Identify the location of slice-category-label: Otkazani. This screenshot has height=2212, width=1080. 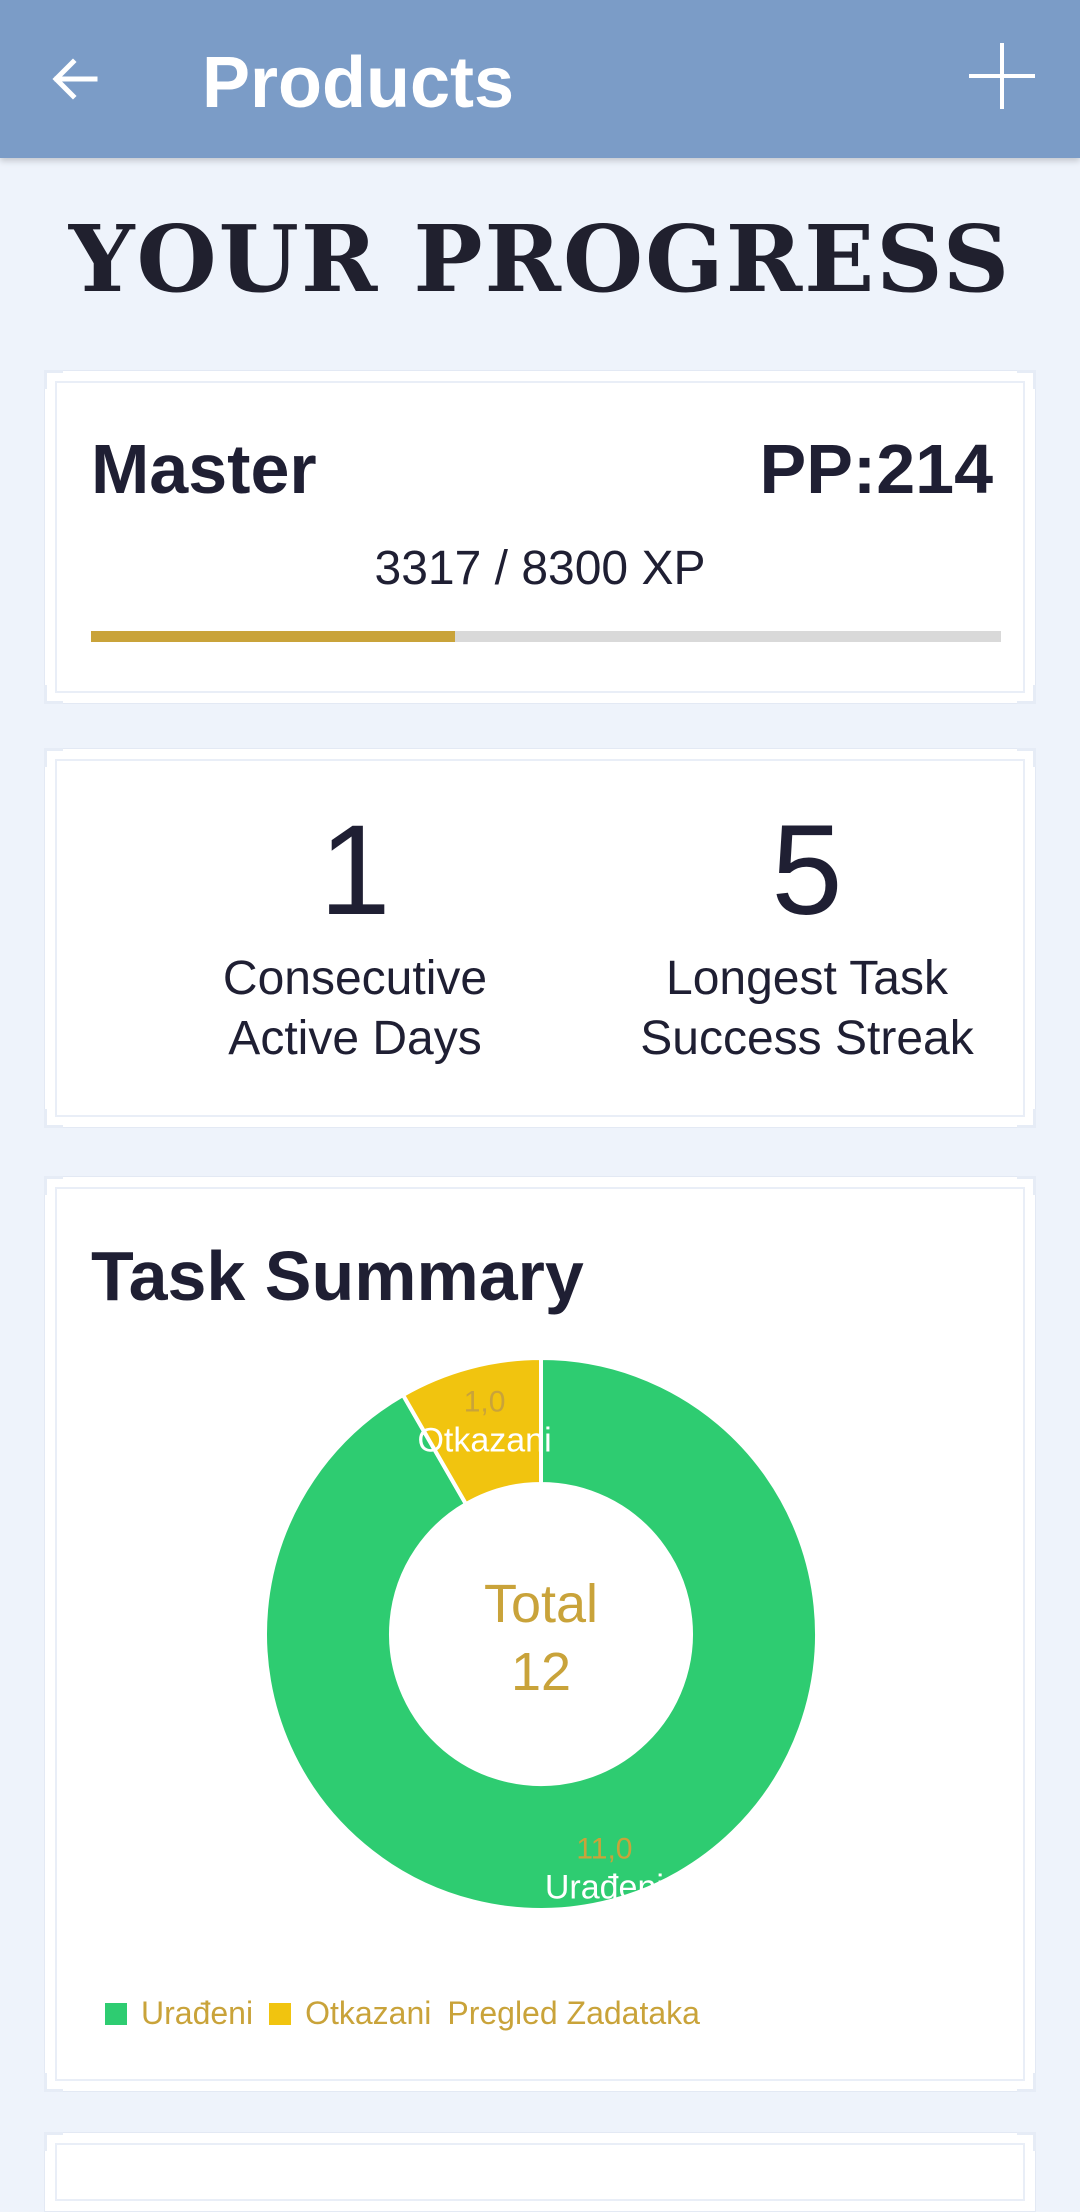
(484, 1440).